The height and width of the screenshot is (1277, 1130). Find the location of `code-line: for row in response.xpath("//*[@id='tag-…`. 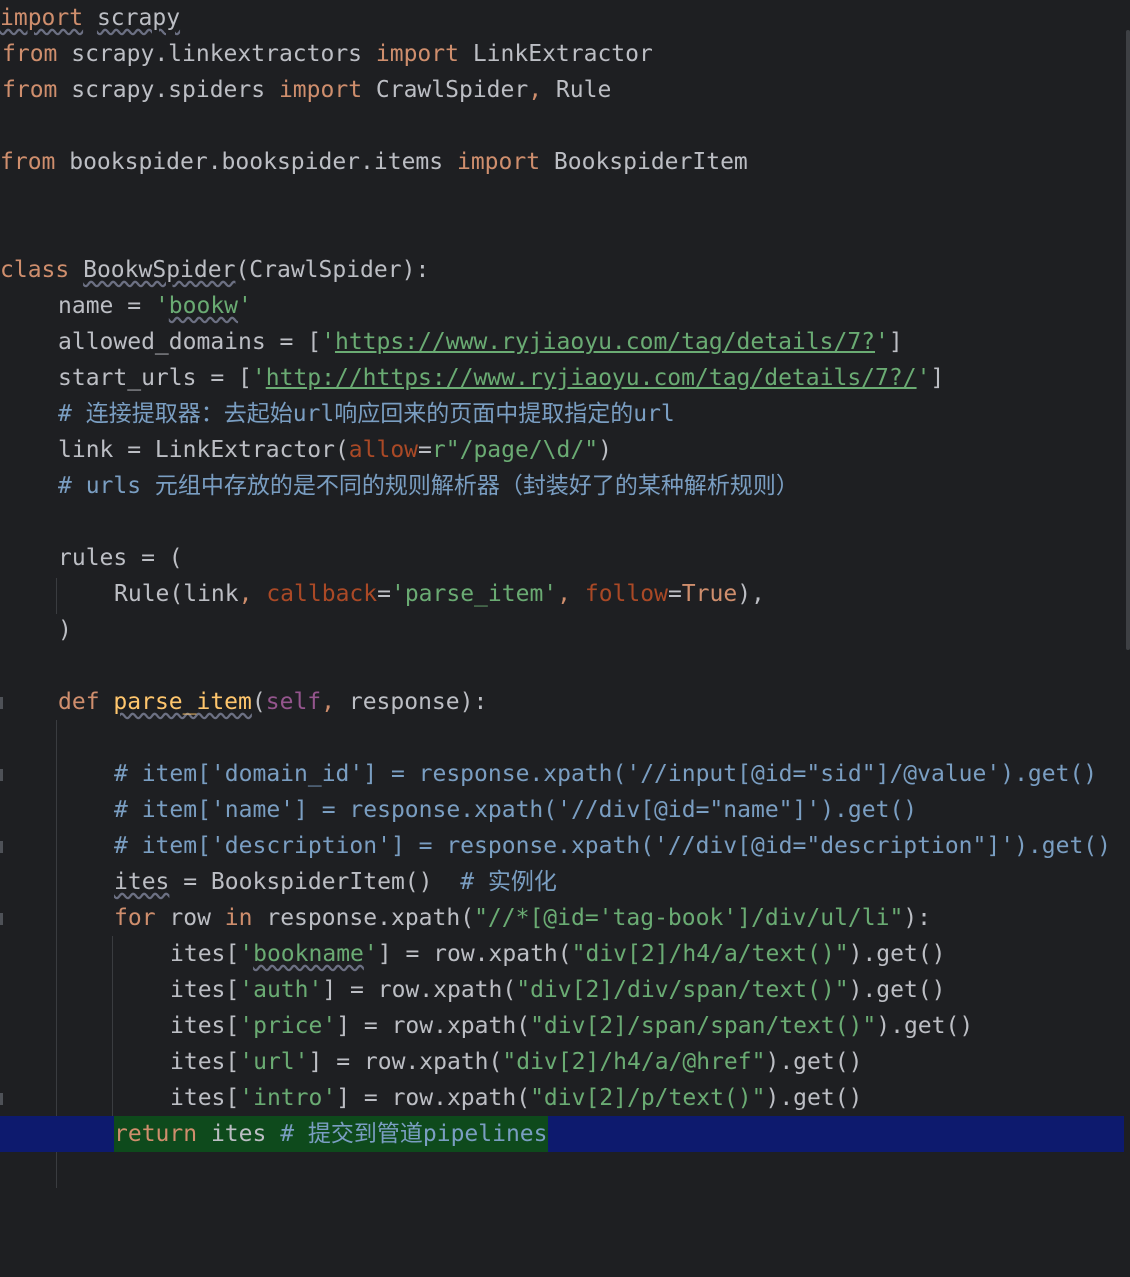

code-line: for row in response.xpath("//*[@id='tag-… is located at coordinates (562, 918).